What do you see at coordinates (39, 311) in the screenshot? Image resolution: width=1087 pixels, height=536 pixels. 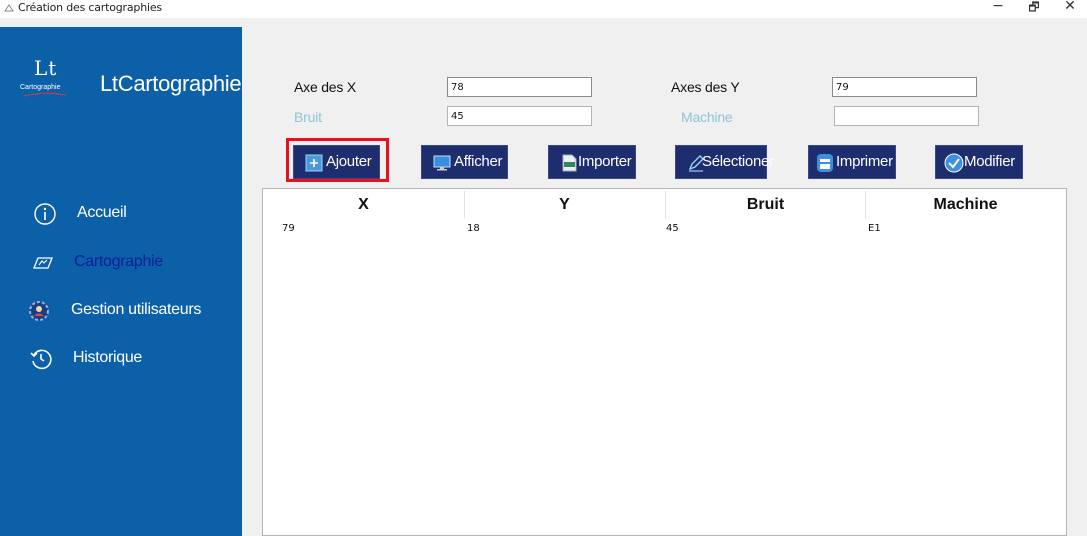 I see `users-gear-icon` at bounding box center [39, 311].